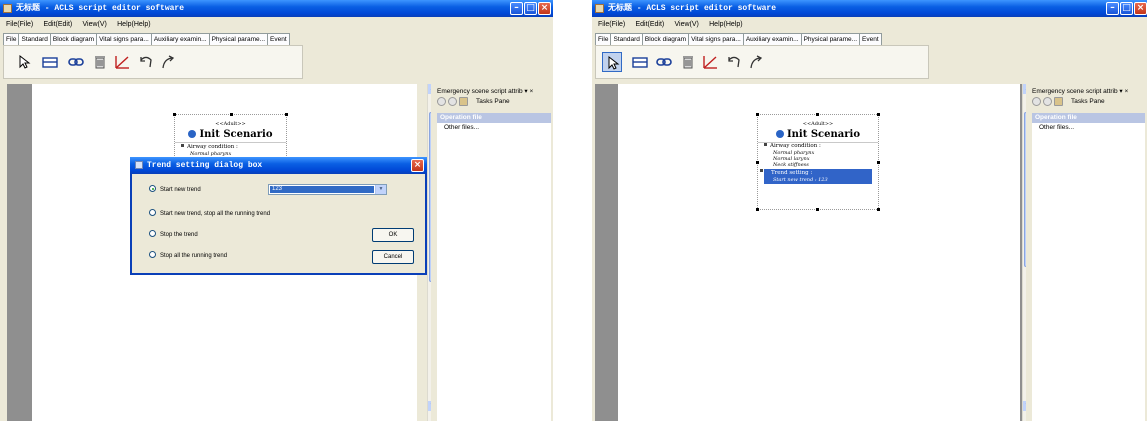 This screenshot has width=1147, height=421. I want to click on dialog-close-button: ×, so click(417, 165).